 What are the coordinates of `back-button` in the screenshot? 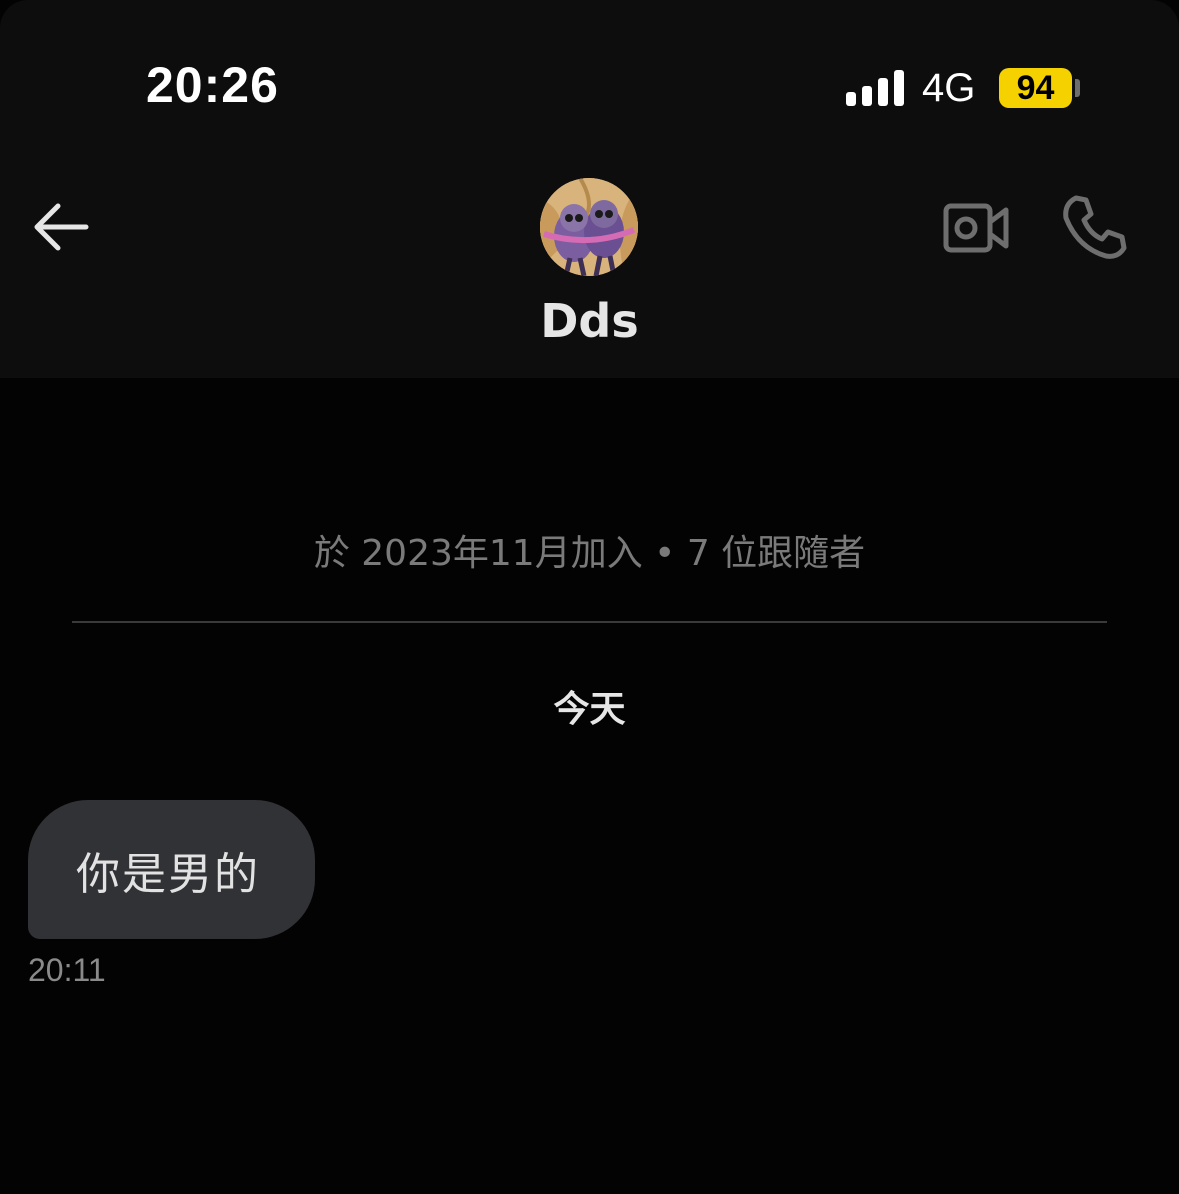 It's located at (61, 227).